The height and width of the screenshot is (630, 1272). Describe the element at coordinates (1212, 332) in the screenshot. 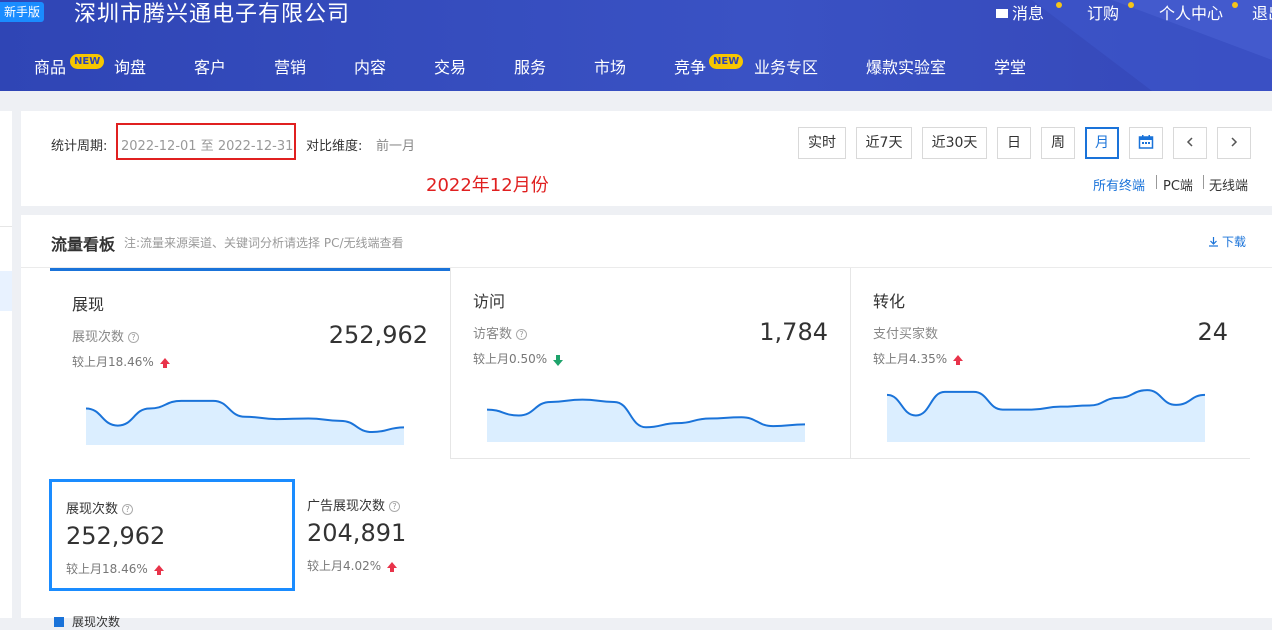

I see `metric-value: 24` at that location.